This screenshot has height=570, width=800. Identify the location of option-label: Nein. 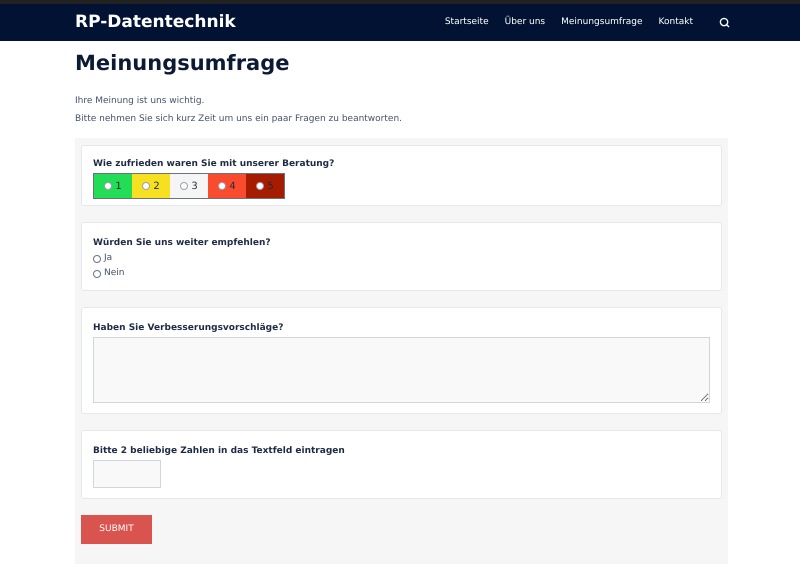
(114, 273).